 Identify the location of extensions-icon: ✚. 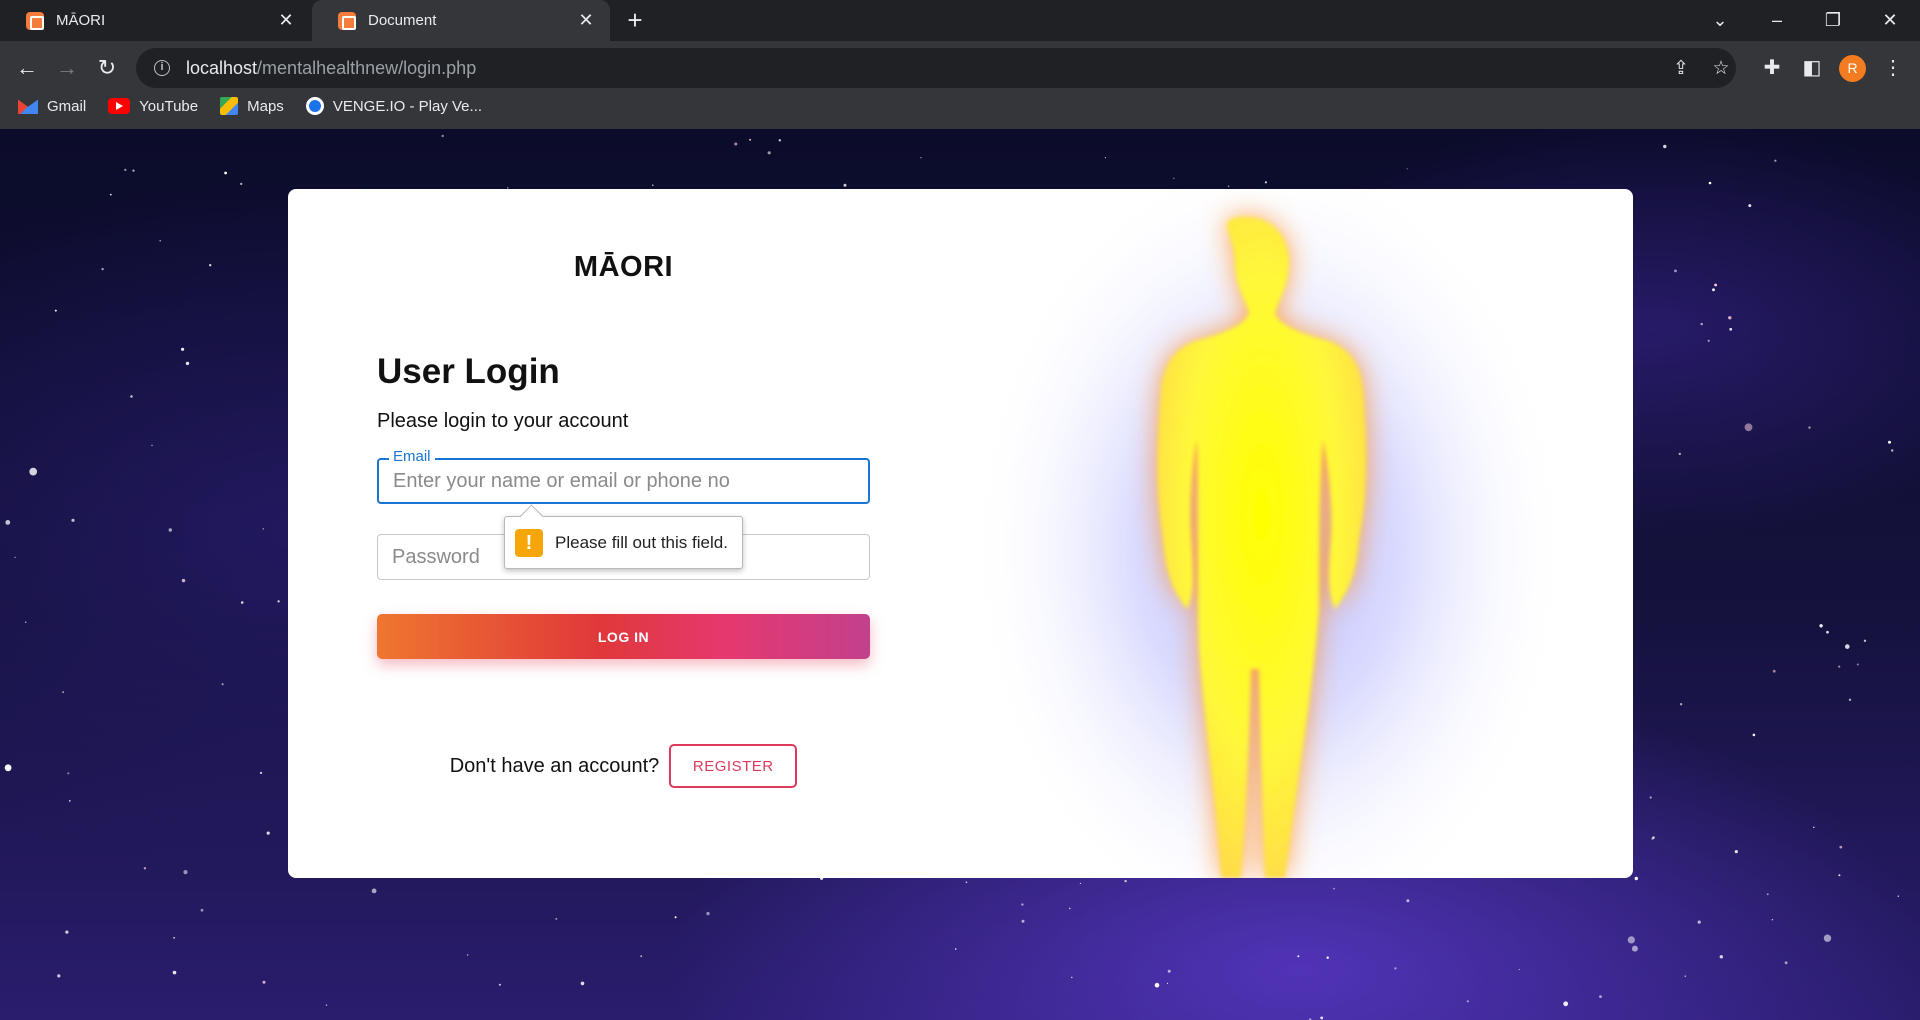
(1772, 68).